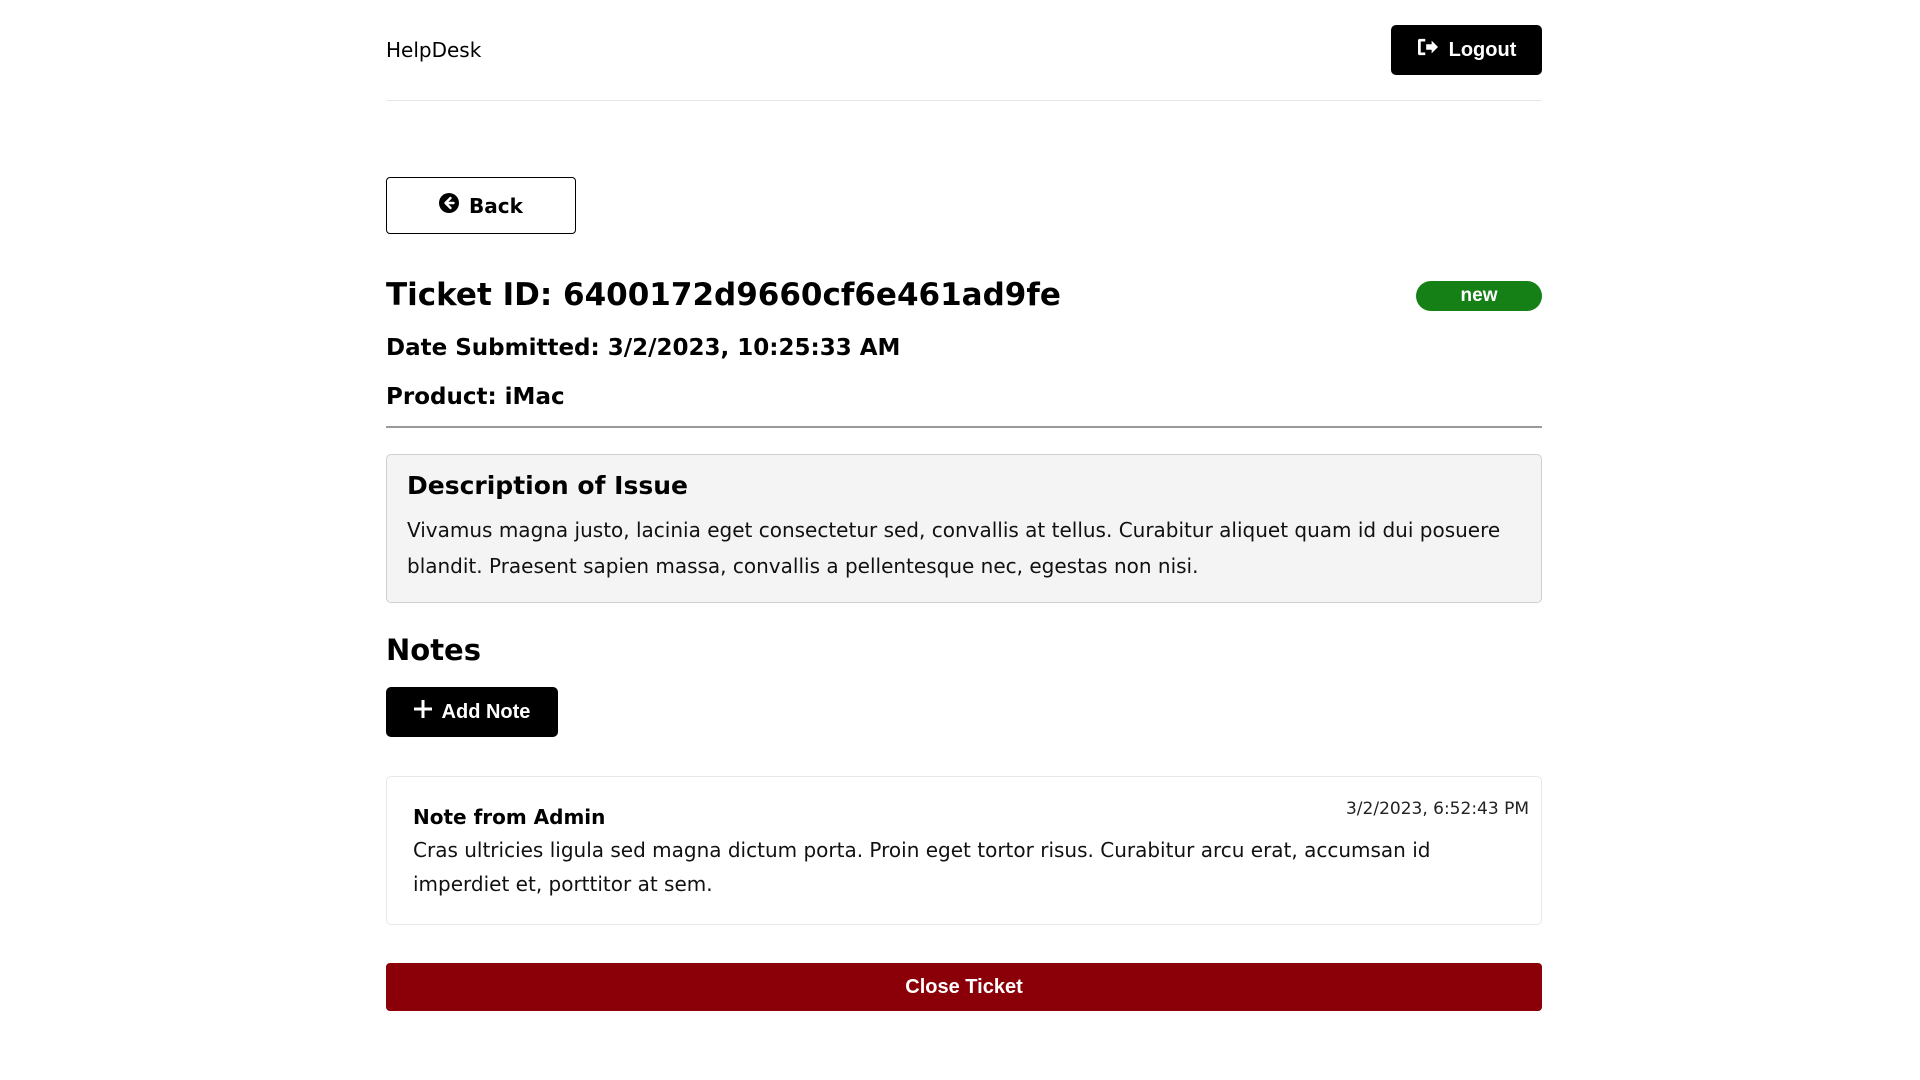 The width and height of the screenshot is (1920, 1080). What do you see at coordinates (1479, 296) in the screenshot?
I see `status-badge: new` at bounding box center [1479, 296].